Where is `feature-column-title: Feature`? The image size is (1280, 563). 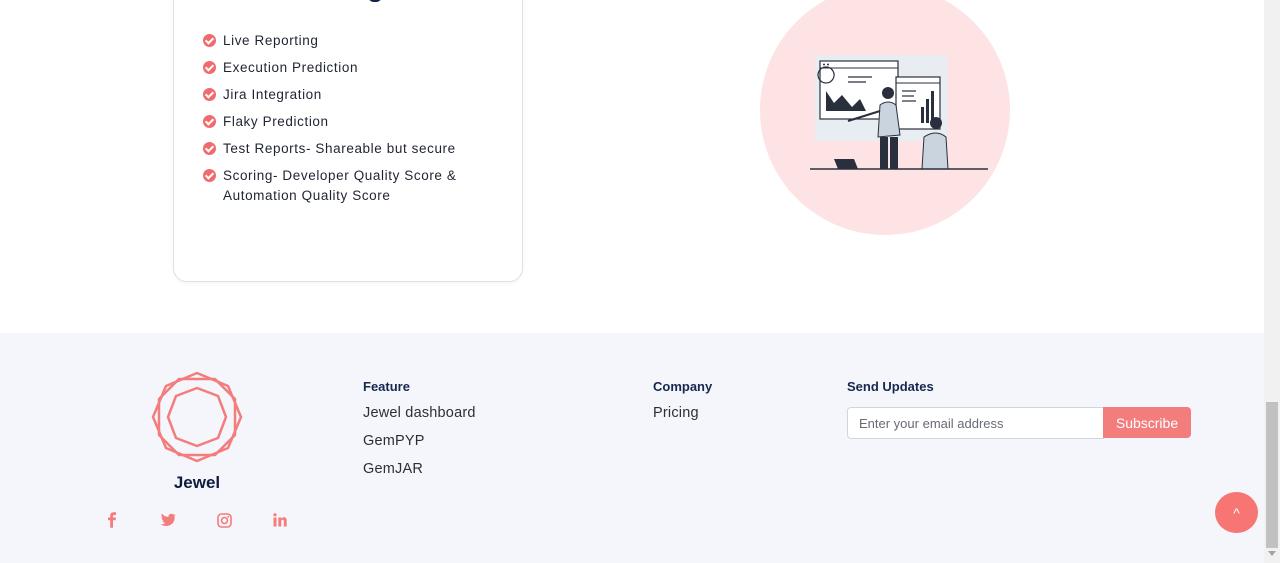 feature-column-title: Feature is located at coordinates (386, 386).